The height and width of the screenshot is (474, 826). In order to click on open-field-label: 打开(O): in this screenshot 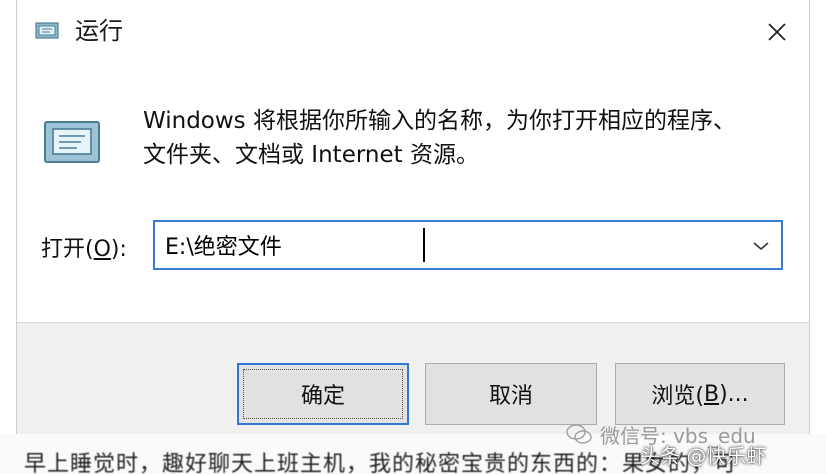, I will do `click(84, 249)`.